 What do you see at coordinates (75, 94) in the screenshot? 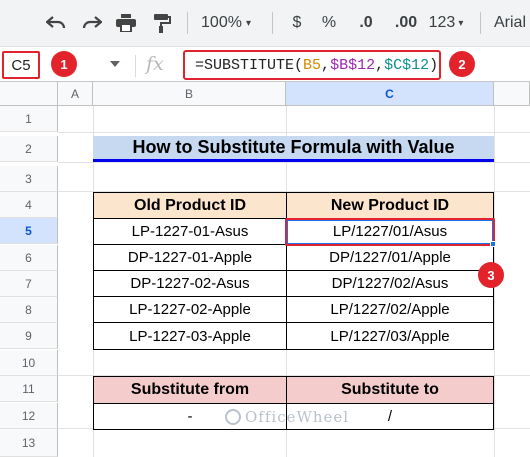
I see `column-header-a: A` at bounding box center [75, 94].